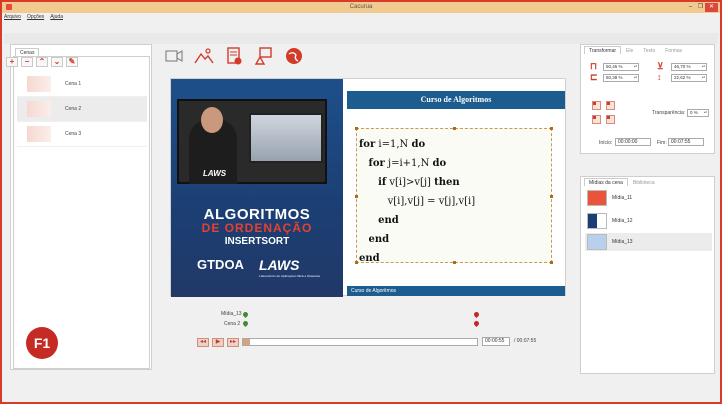  What do you see at coordinates (73, 109) in the screenshot?
I see `scene-label: Cena 2` at bounding box center [73, 109].